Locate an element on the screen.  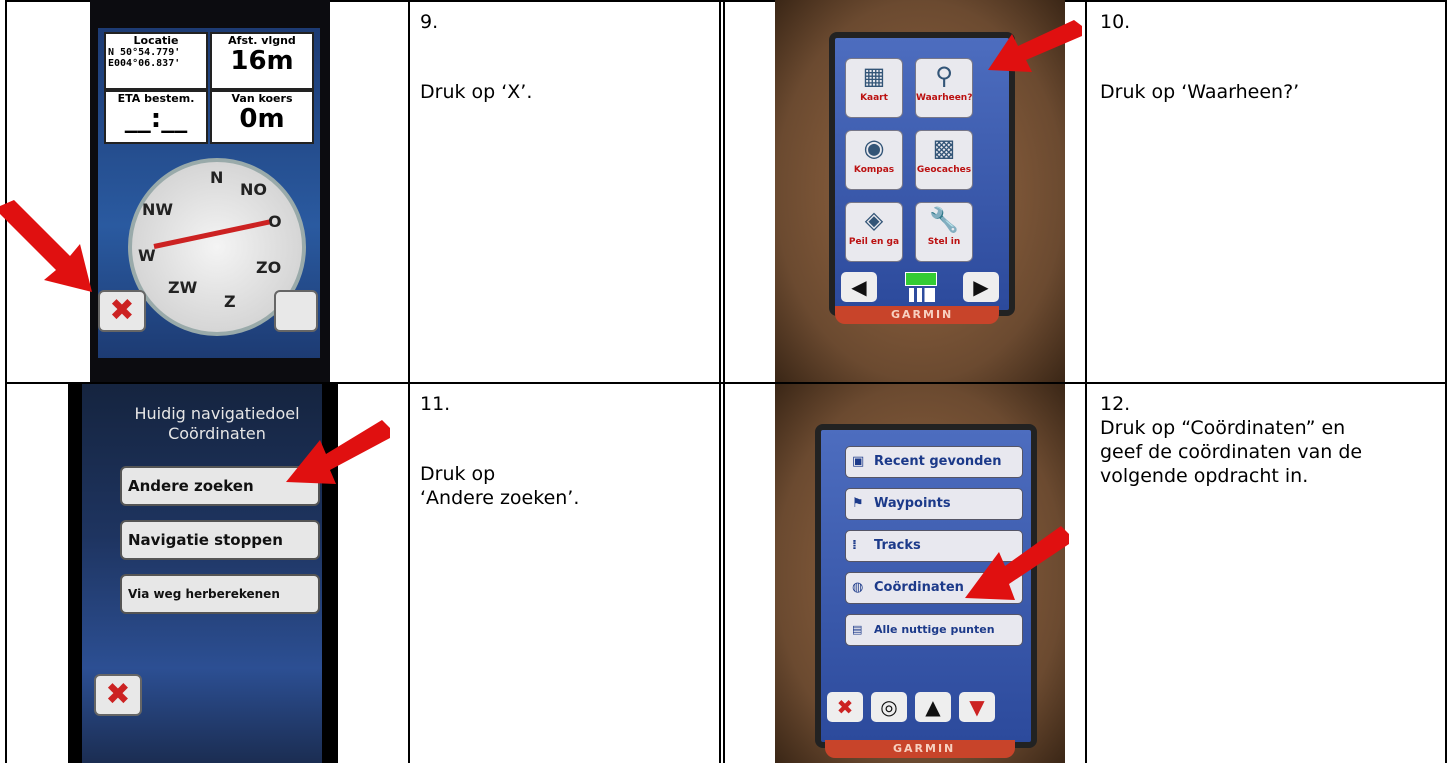
eta-box: ETA bestem. __:__ is located at coordinates (156, 117).